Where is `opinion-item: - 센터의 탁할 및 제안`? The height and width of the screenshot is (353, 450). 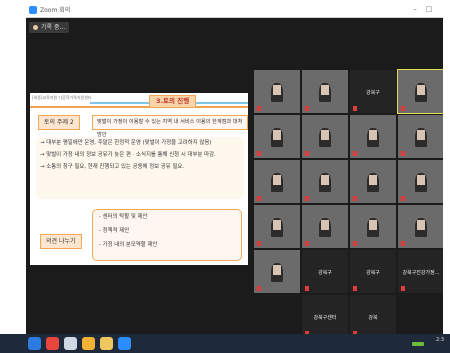 opinion-item: - 센터의 탁할 및 제안 is located at coordinates (123, 217).